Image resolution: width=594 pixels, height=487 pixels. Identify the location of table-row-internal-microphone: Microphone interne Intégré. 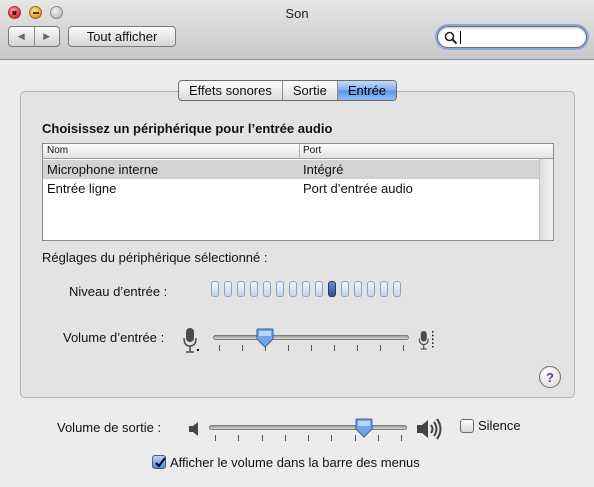
(291, 169).